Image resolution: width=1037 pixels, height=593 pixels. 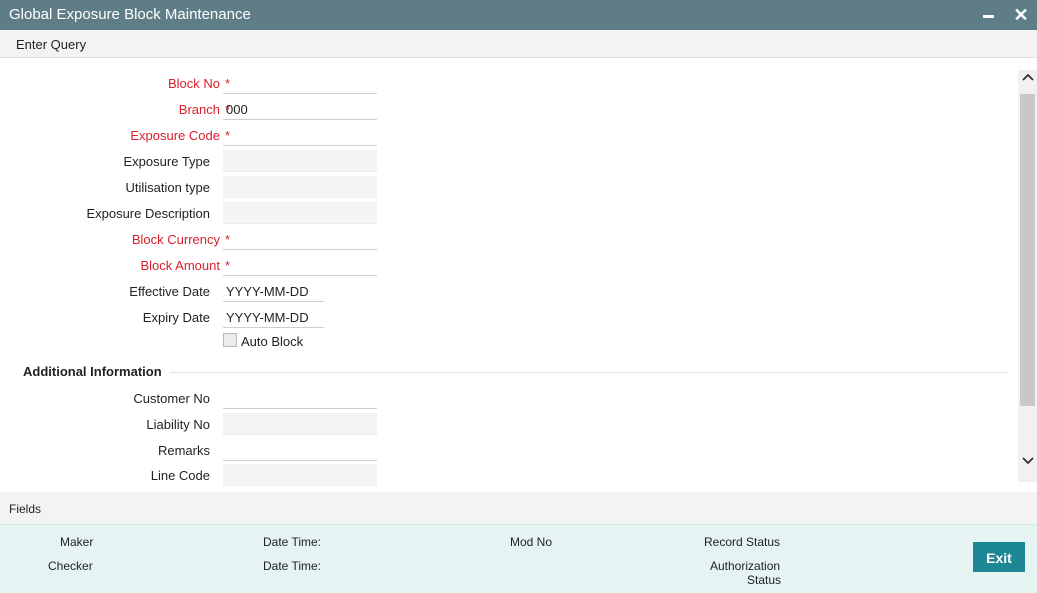 I want to click on authorization-status-label-line1: Authorization, so click(x=745, y=566).